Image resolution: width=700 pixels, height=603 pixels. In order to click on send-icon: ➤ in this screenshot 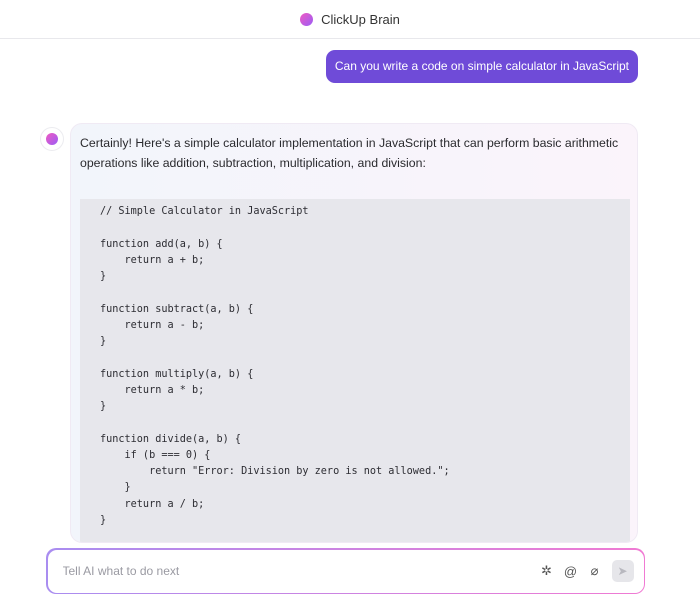, I will do `click(622, 571)`.